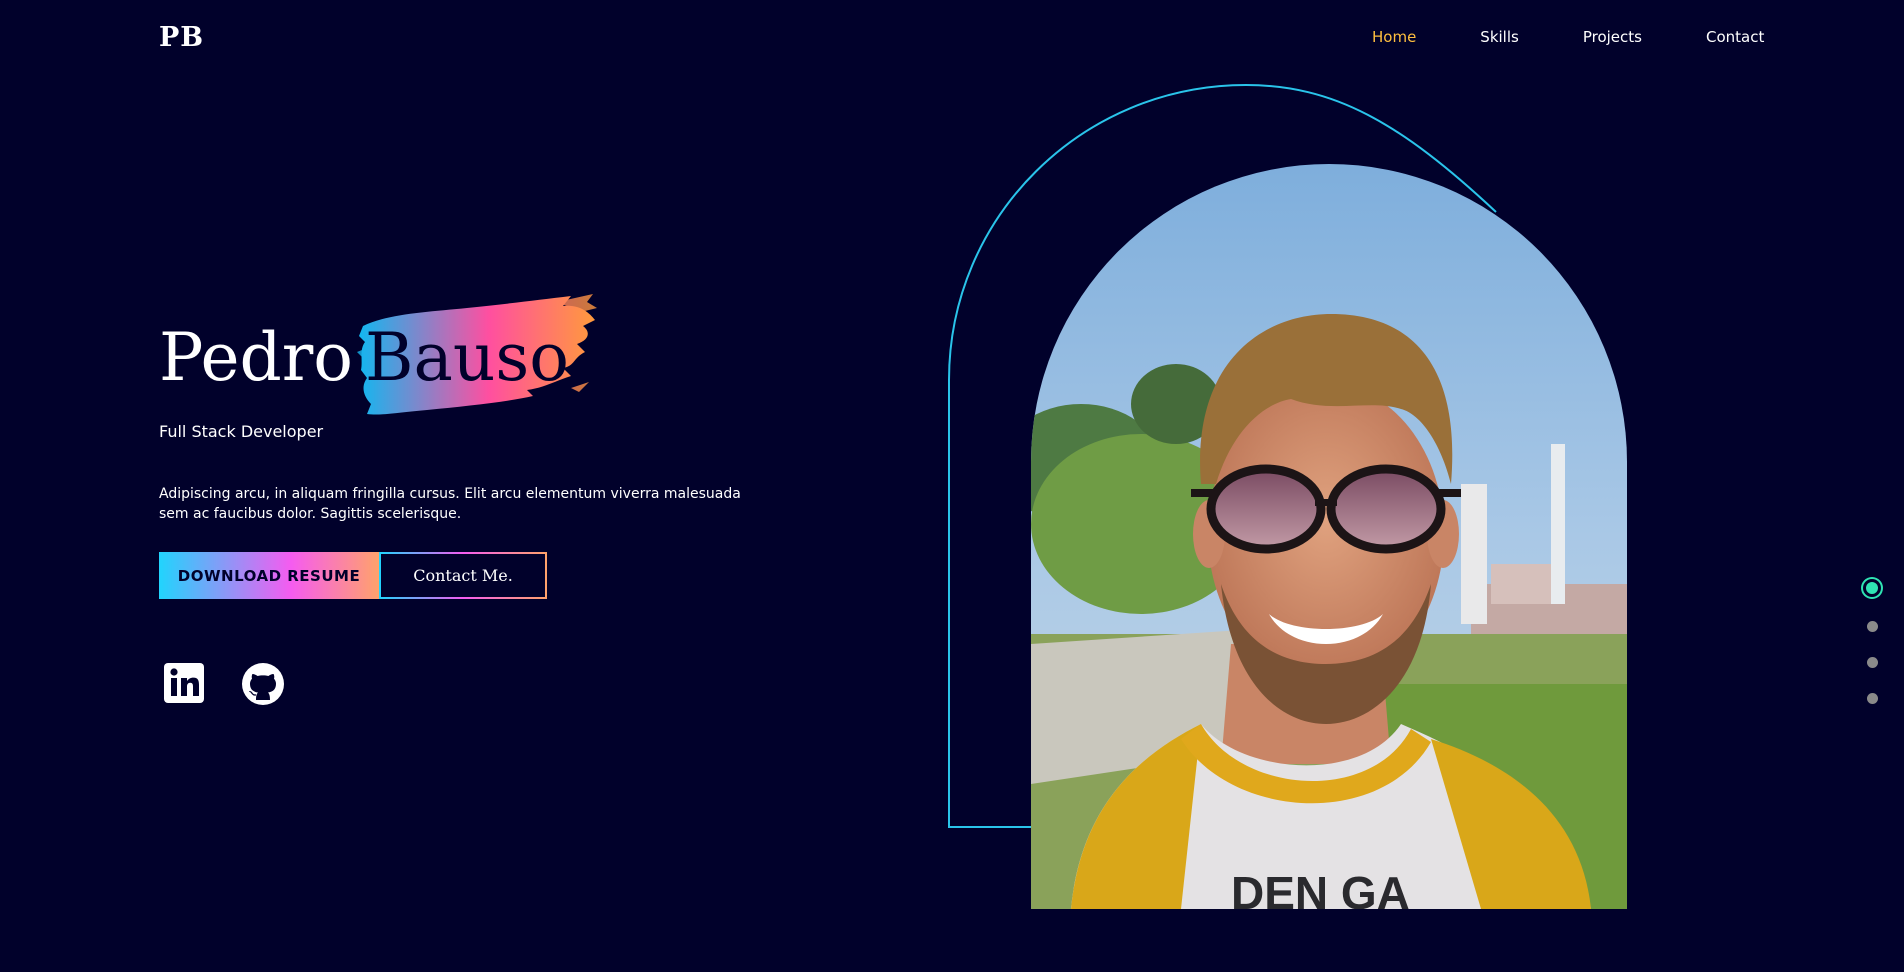 The height and width of the screenshot is (972, 1904). What do you see at coordinates (241, 431) in the screenshot?
I see `hero-role: Full Stack Developer` at bounding box center [241, 431].